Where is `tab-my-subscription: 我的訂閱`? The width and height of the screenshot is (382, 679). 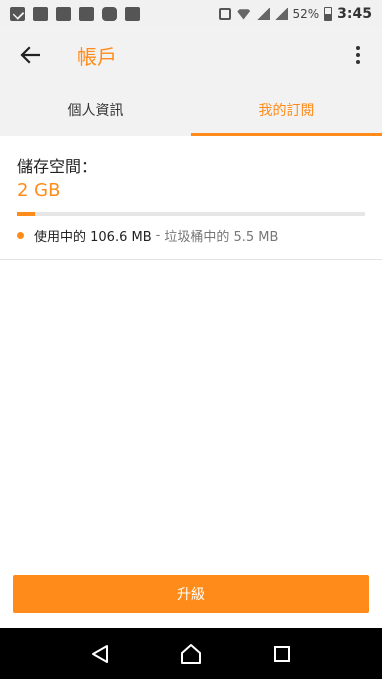
tab-my-subscription: 我的訂閱 is located at coordinates (286, 109).